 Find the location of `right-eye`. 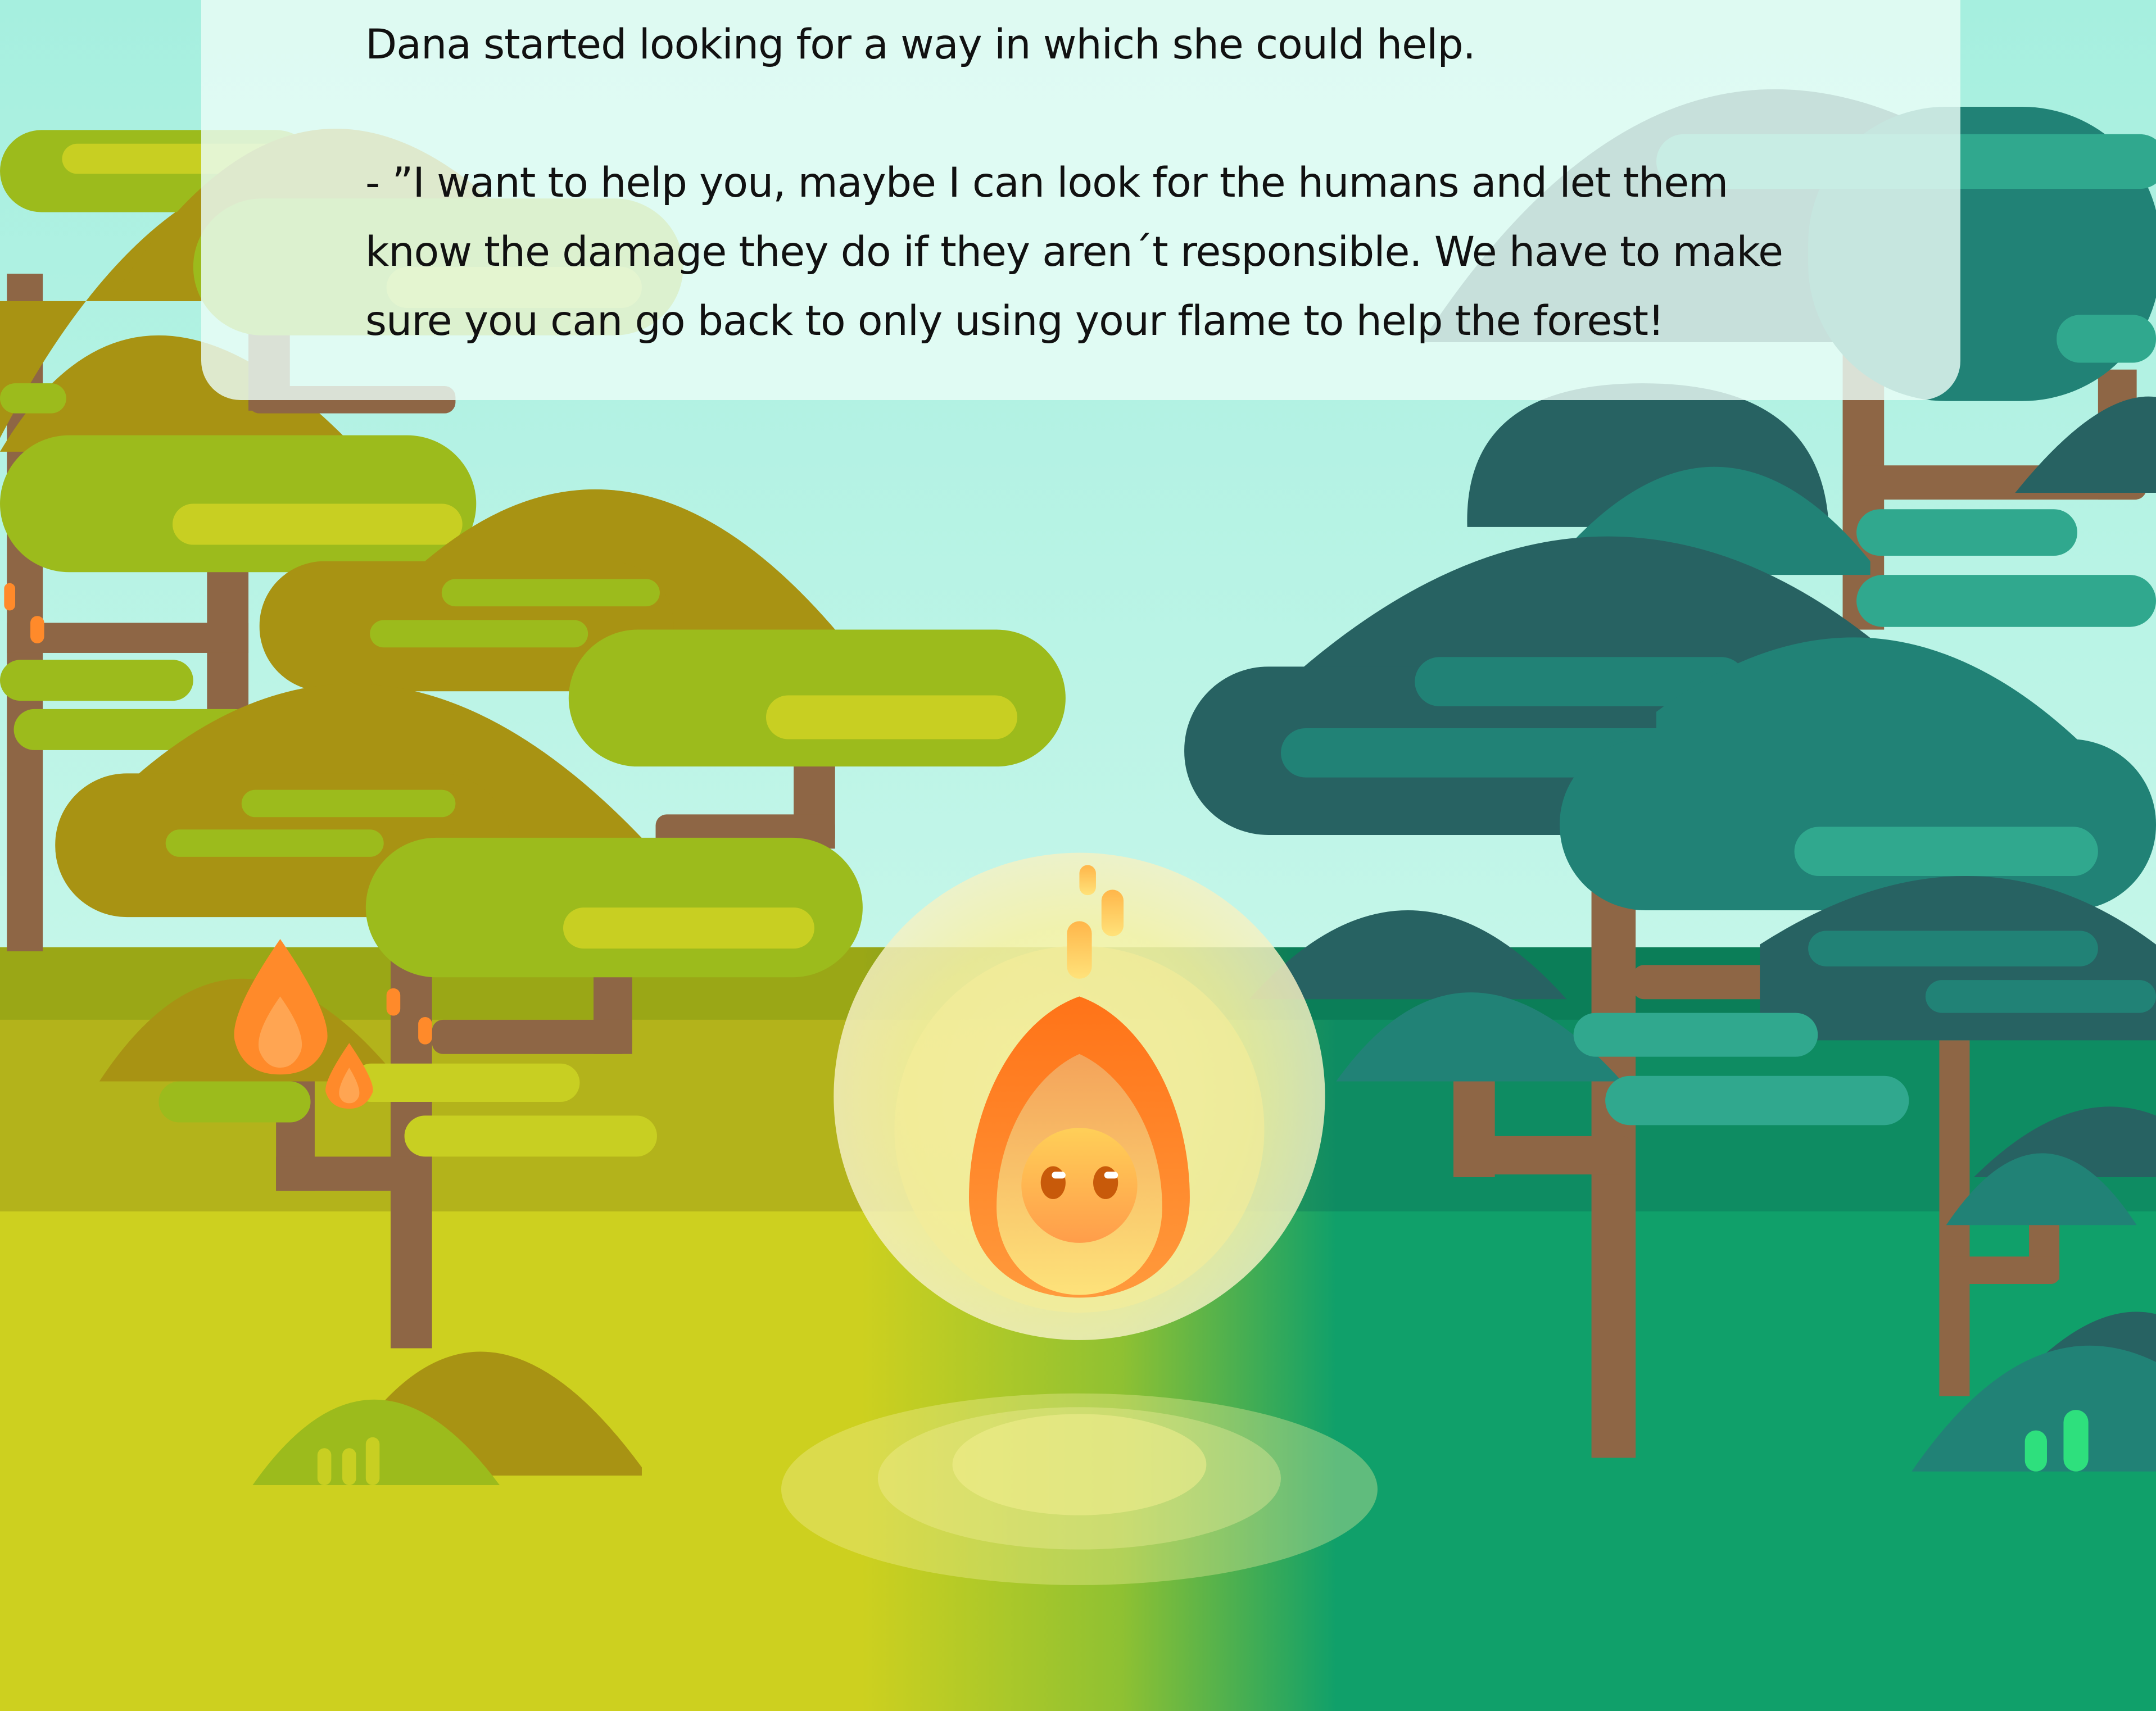

right-eye is located at coordinates (1105, 1182).